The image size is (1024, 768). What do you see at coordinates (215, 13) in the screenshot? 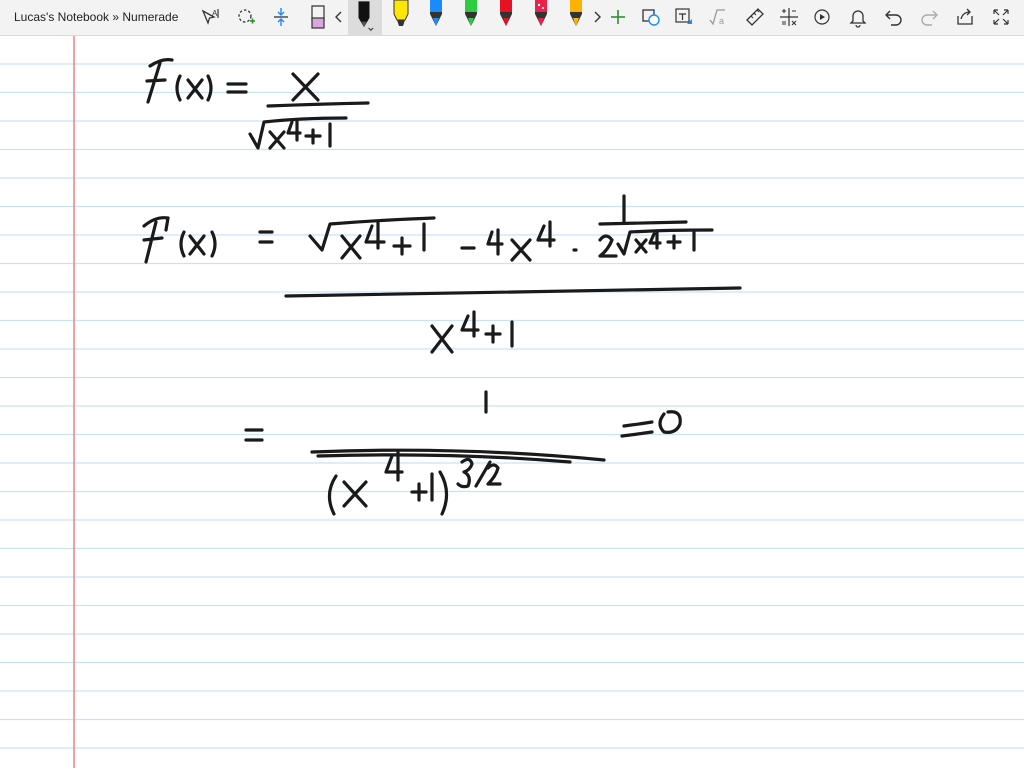
I see `svg-text: A` at bounding box center [215, 13].